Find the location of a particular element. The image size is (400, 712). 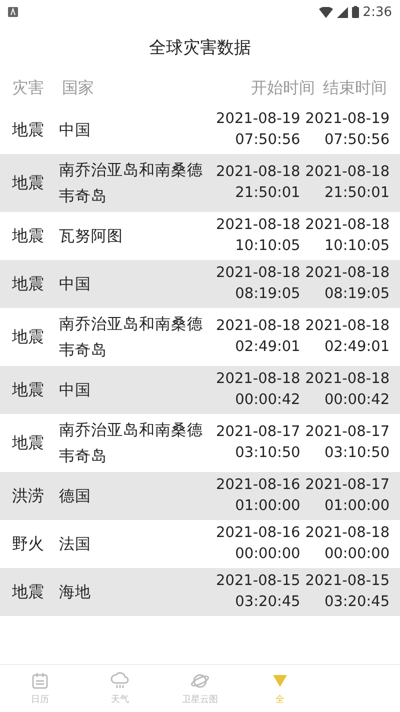

battery-icon is located at coordinates (355, 12).